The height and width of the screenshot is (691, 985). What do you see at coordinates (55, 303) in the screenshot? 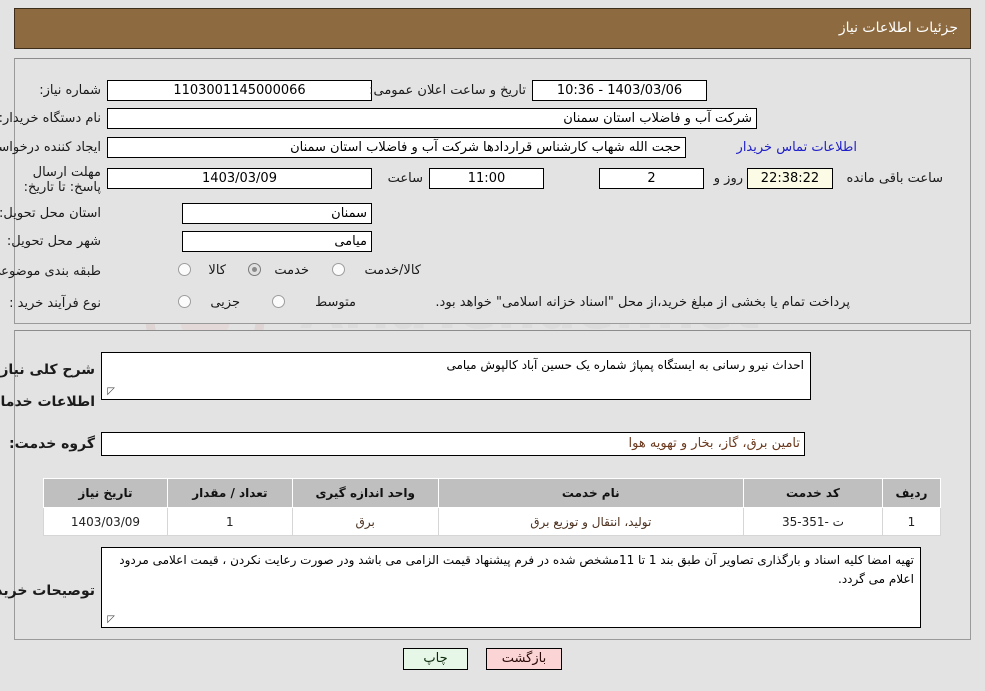
I see `process-label: نوع فرآیند خرید :` at bounding box center [55, 303].